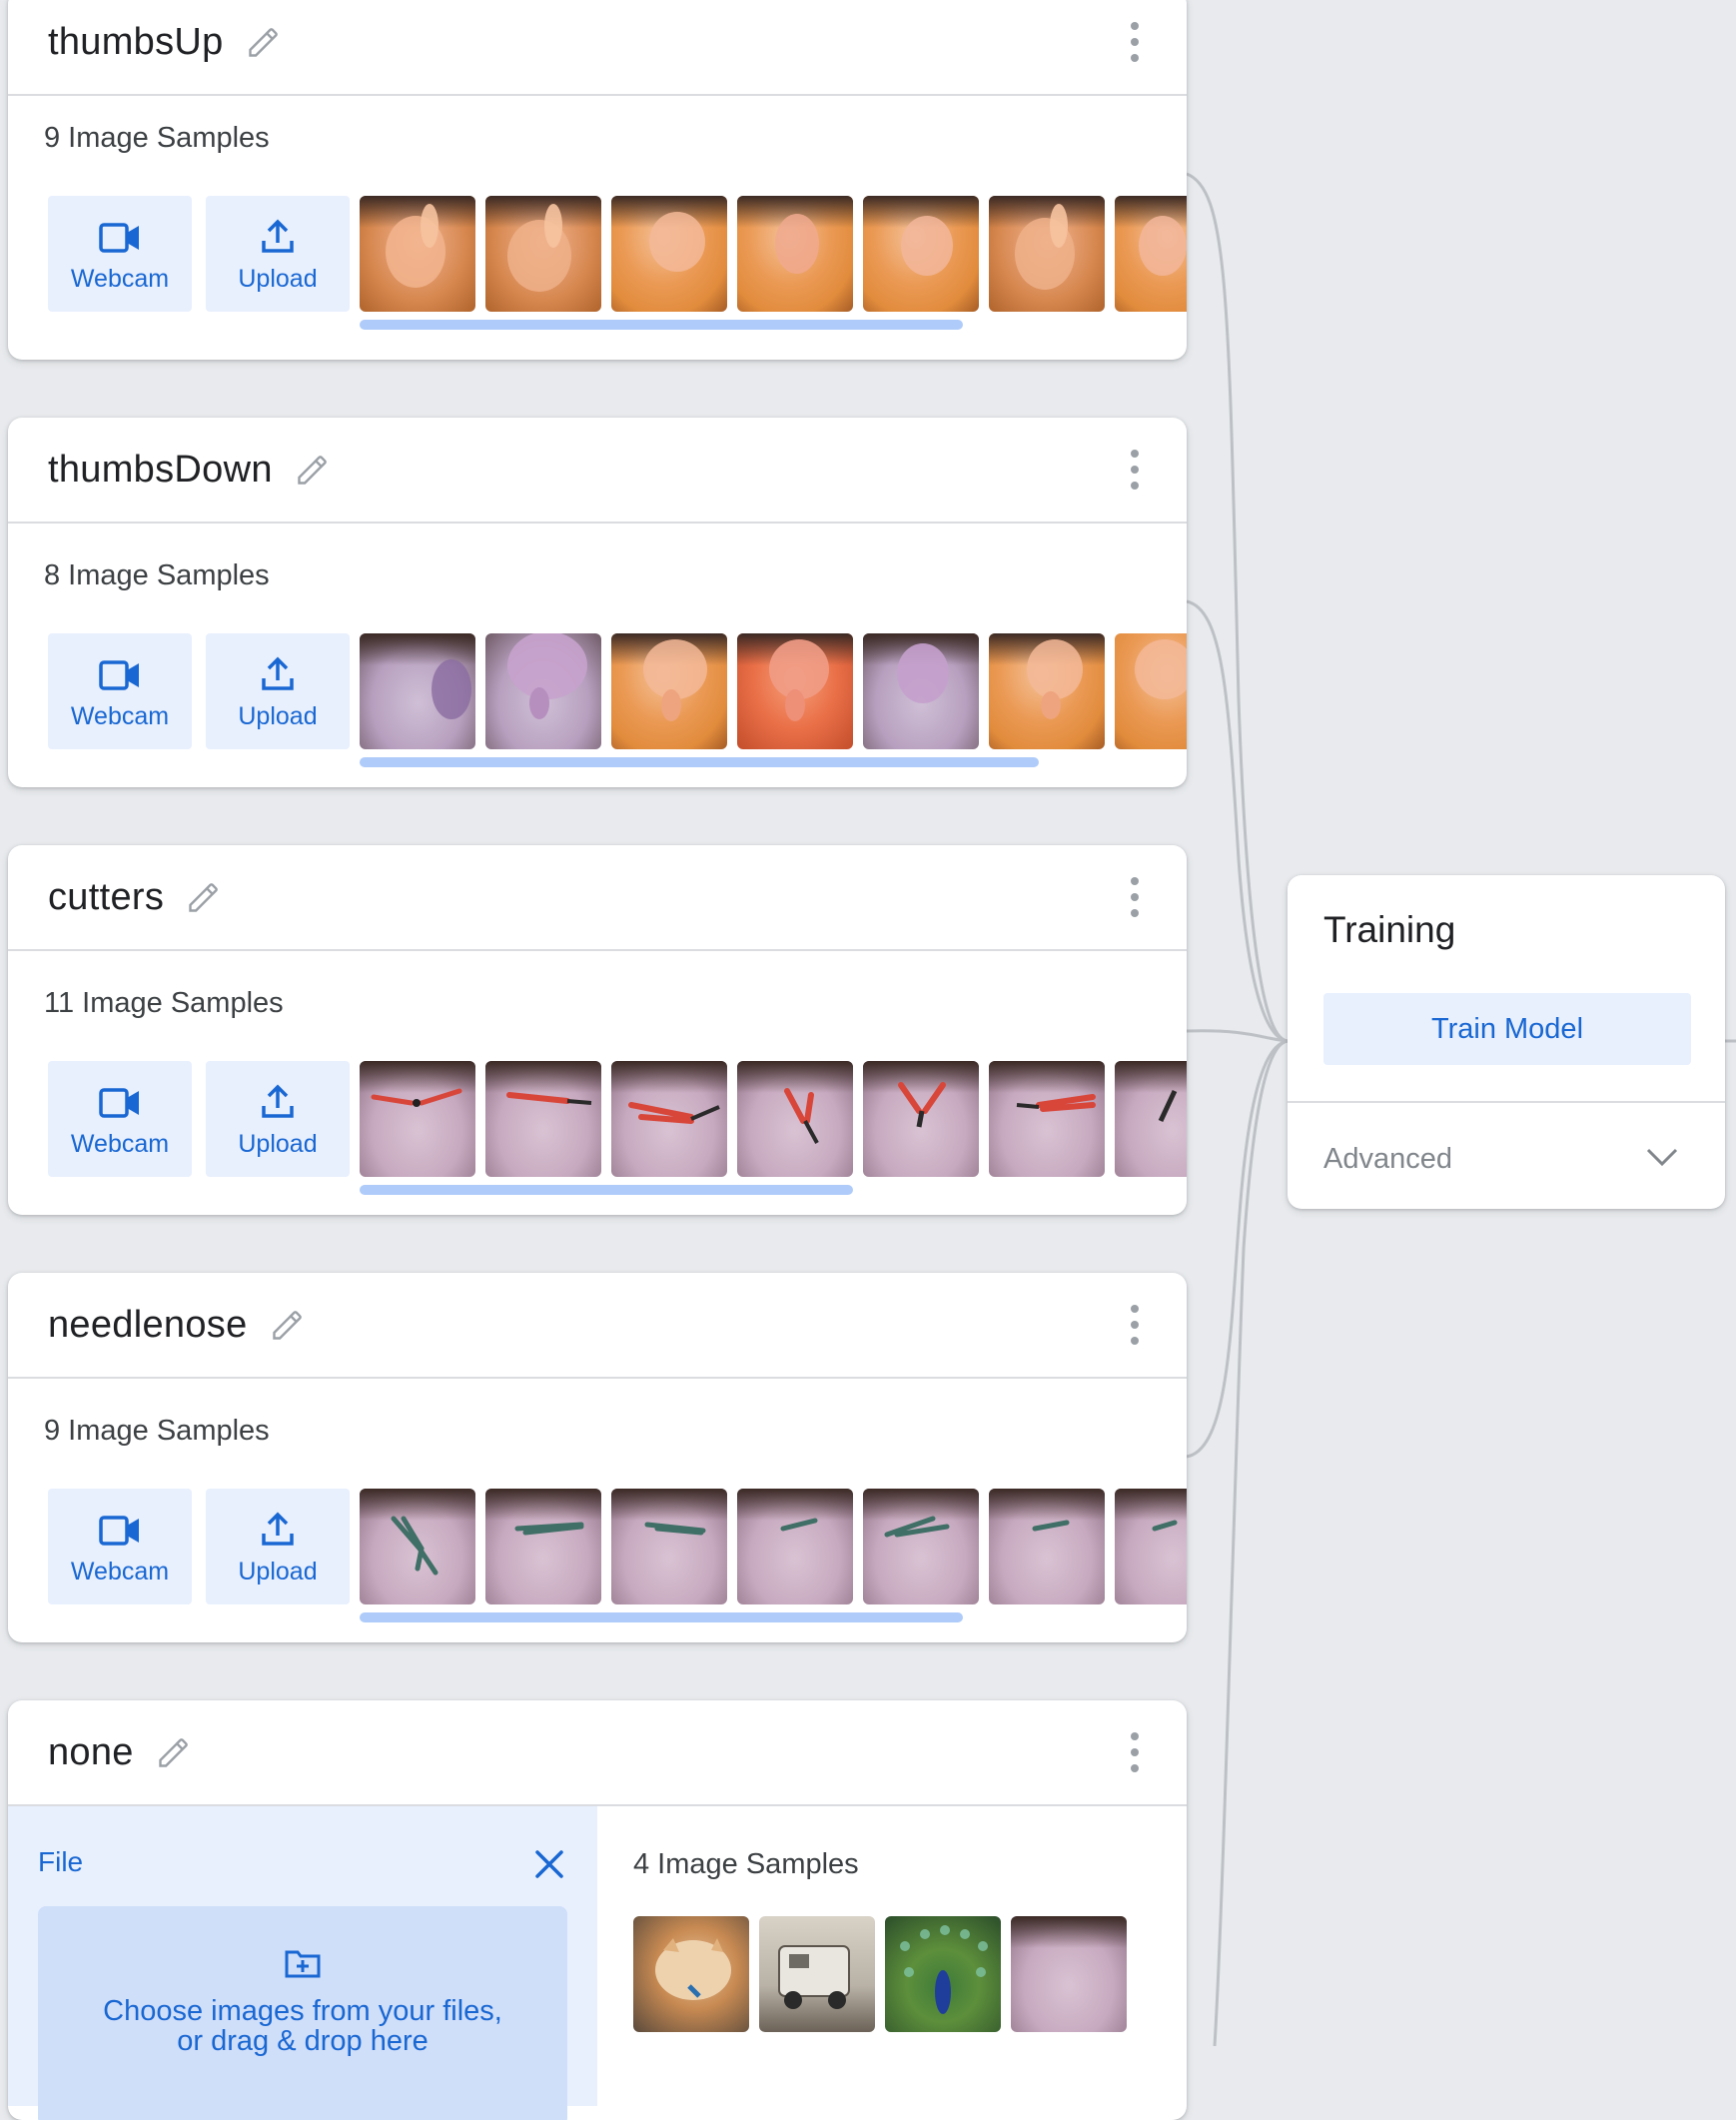  What do you see at coordinates (61, 1862) in the screenshot?
I see `file-panel-title: File` at bounding box center [61, 1862].